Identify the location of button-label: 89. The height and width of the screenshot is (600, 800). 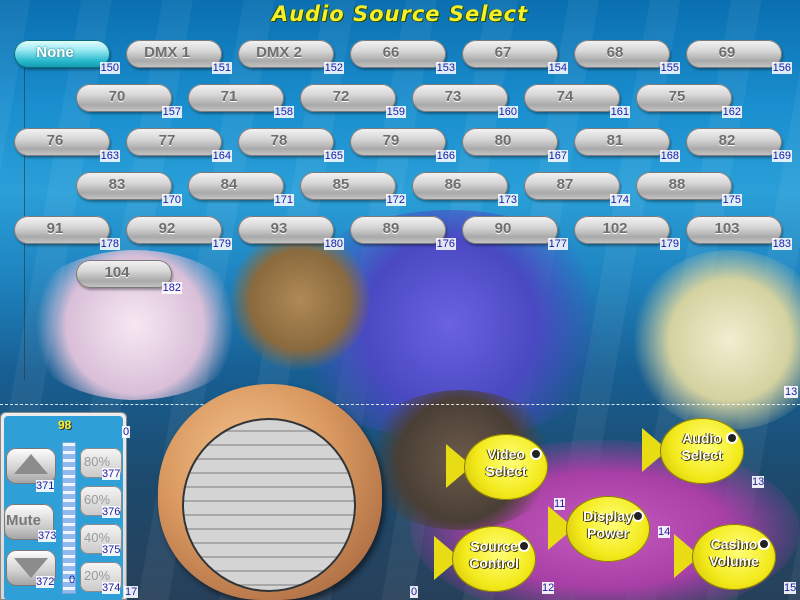
(391, 228).